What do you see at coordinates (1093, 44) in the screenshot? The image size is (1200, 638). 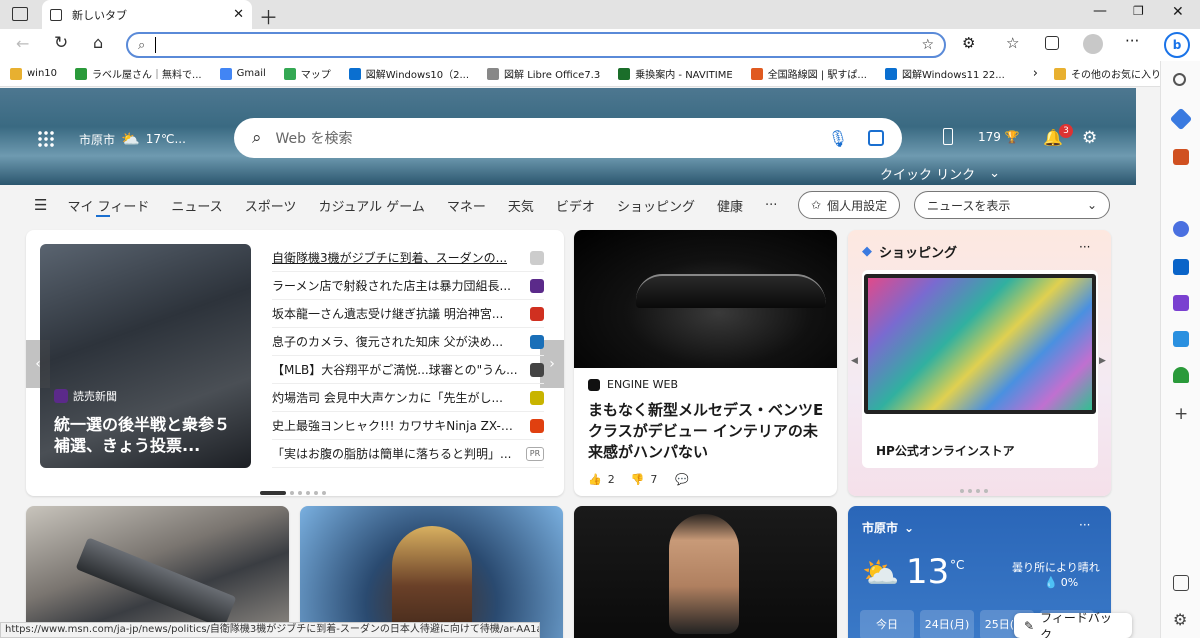 I see `avatar` at bounding box center [1093, 44].